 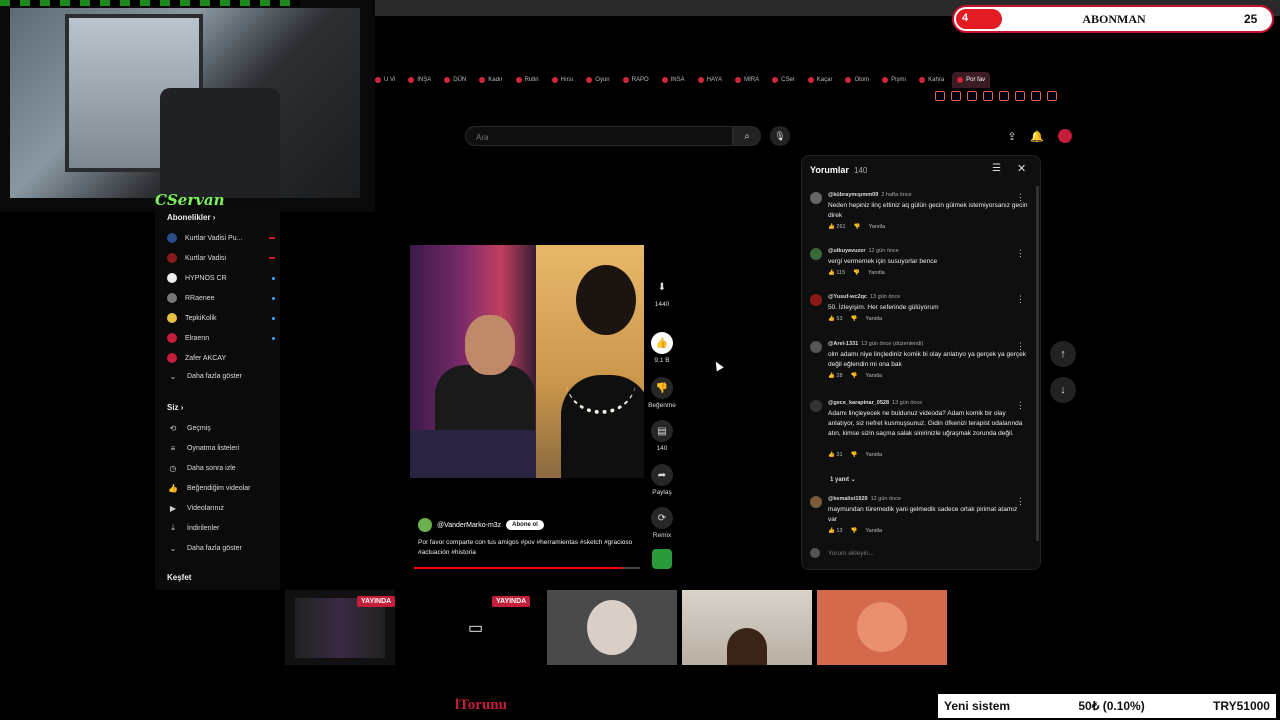 What do you see at coordinates (221, 298) in the screenshot?
I see `subscription-item: RRaenee` at bounding box center [221, 298].